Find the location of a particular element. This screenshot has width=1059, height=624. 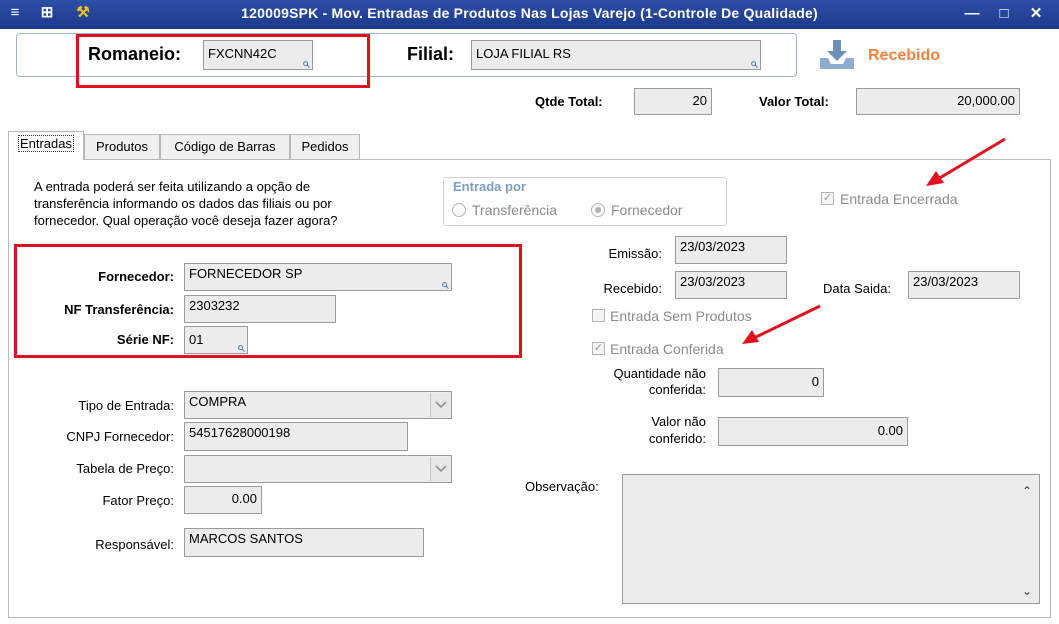

fator-preco-field: 0.00 is located at coordinates (223, 500).